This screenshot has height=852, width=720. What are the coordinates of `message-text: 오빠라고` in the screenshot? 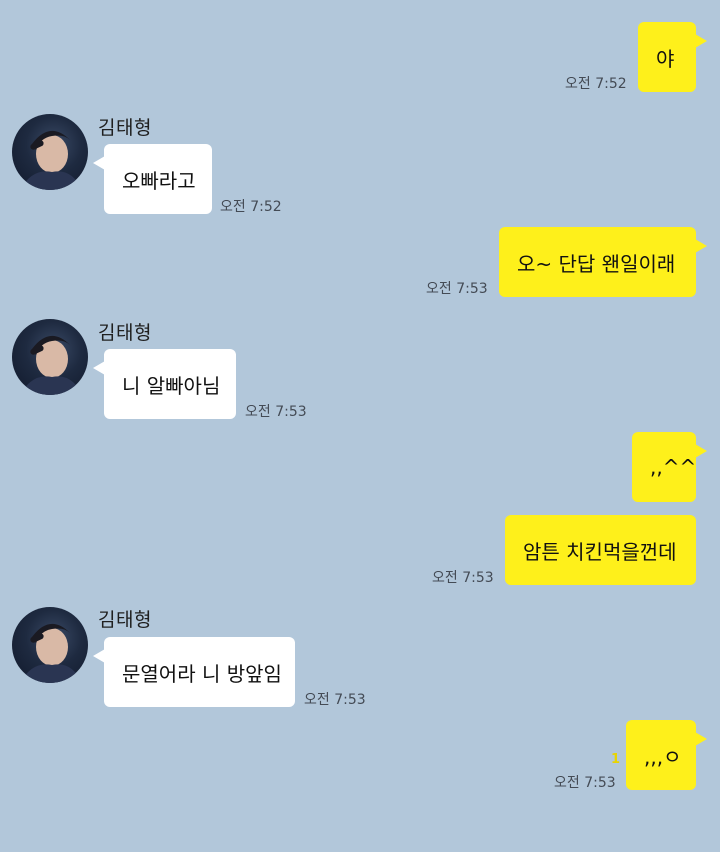 It's located at (159, 180).